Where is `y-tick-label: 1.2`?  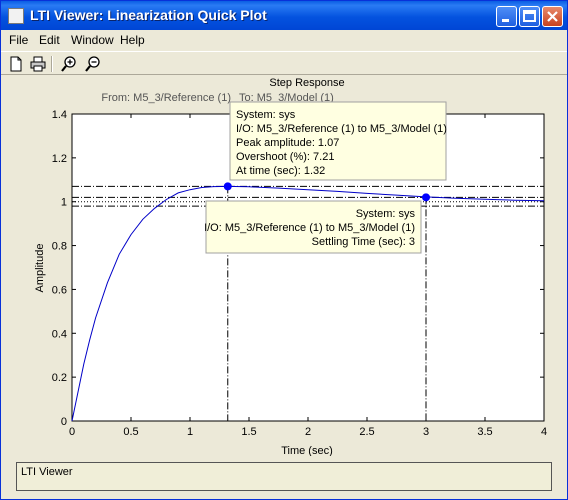
y-tick-label: 1.2 is located at coordinates (59, 159).